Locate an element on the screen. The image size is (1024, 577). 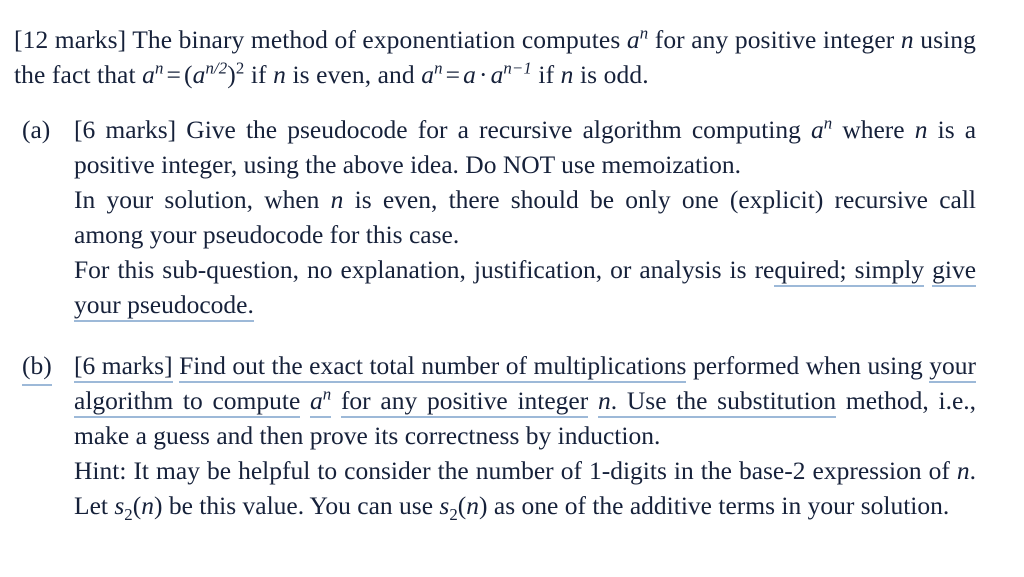
part-a-math-a-pow-n: an is located at coordinates (822, 128).